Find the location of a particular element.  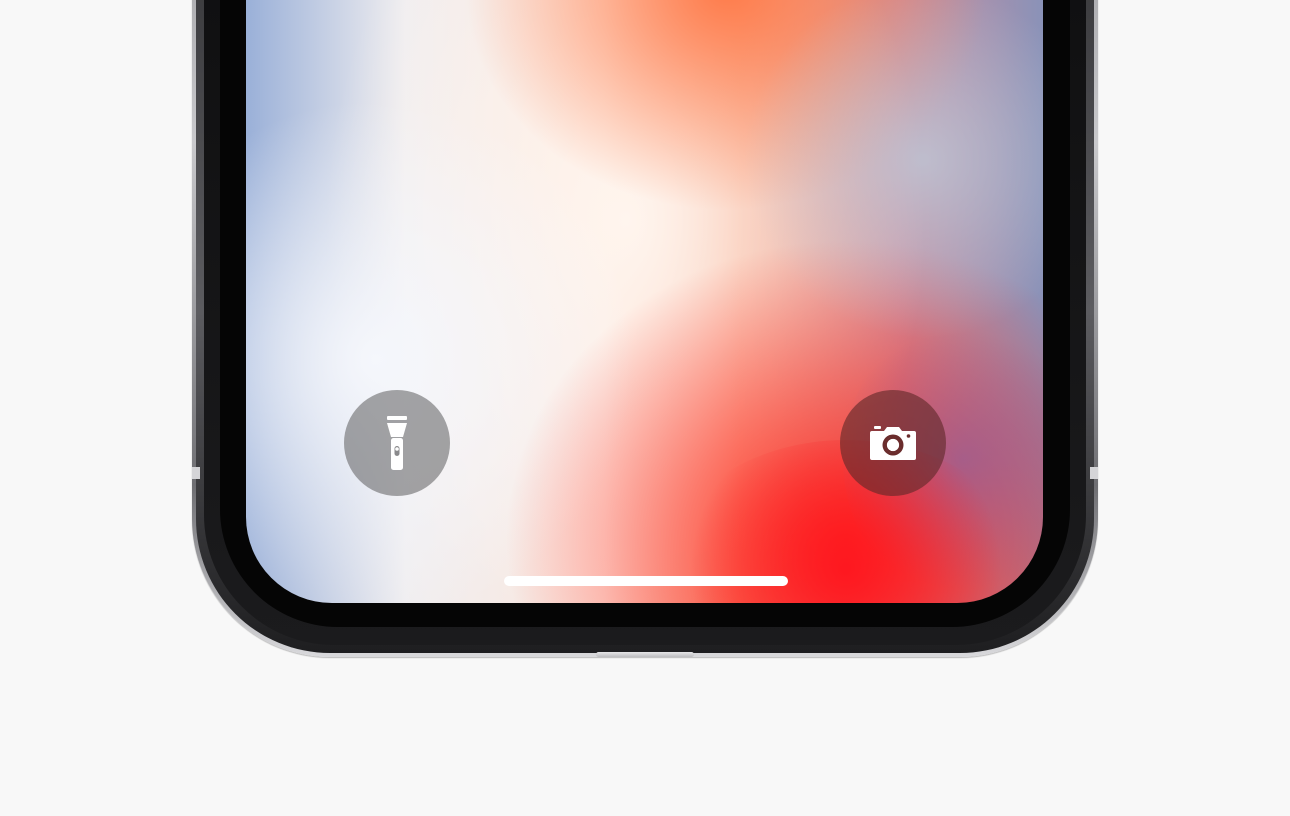

camera-icon is located at coordinates (893, 443).